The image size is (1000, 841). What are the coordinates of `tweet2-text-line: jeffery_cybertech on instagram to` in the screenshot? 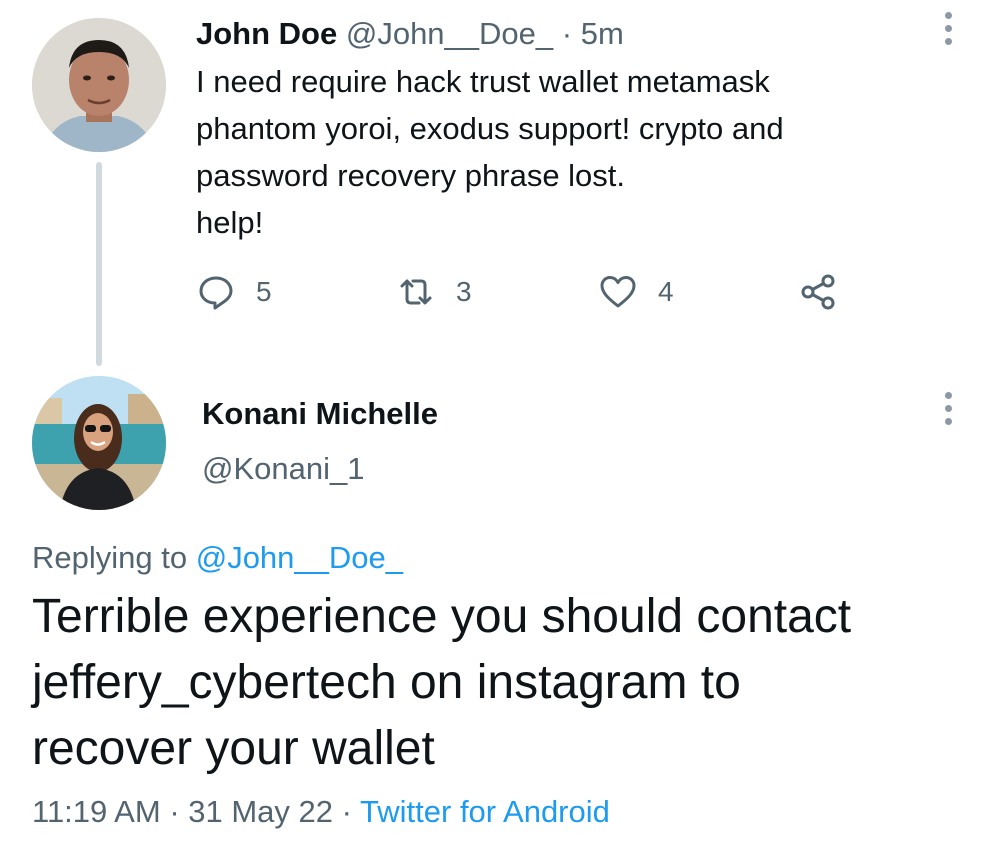 It's located at (386, 682).